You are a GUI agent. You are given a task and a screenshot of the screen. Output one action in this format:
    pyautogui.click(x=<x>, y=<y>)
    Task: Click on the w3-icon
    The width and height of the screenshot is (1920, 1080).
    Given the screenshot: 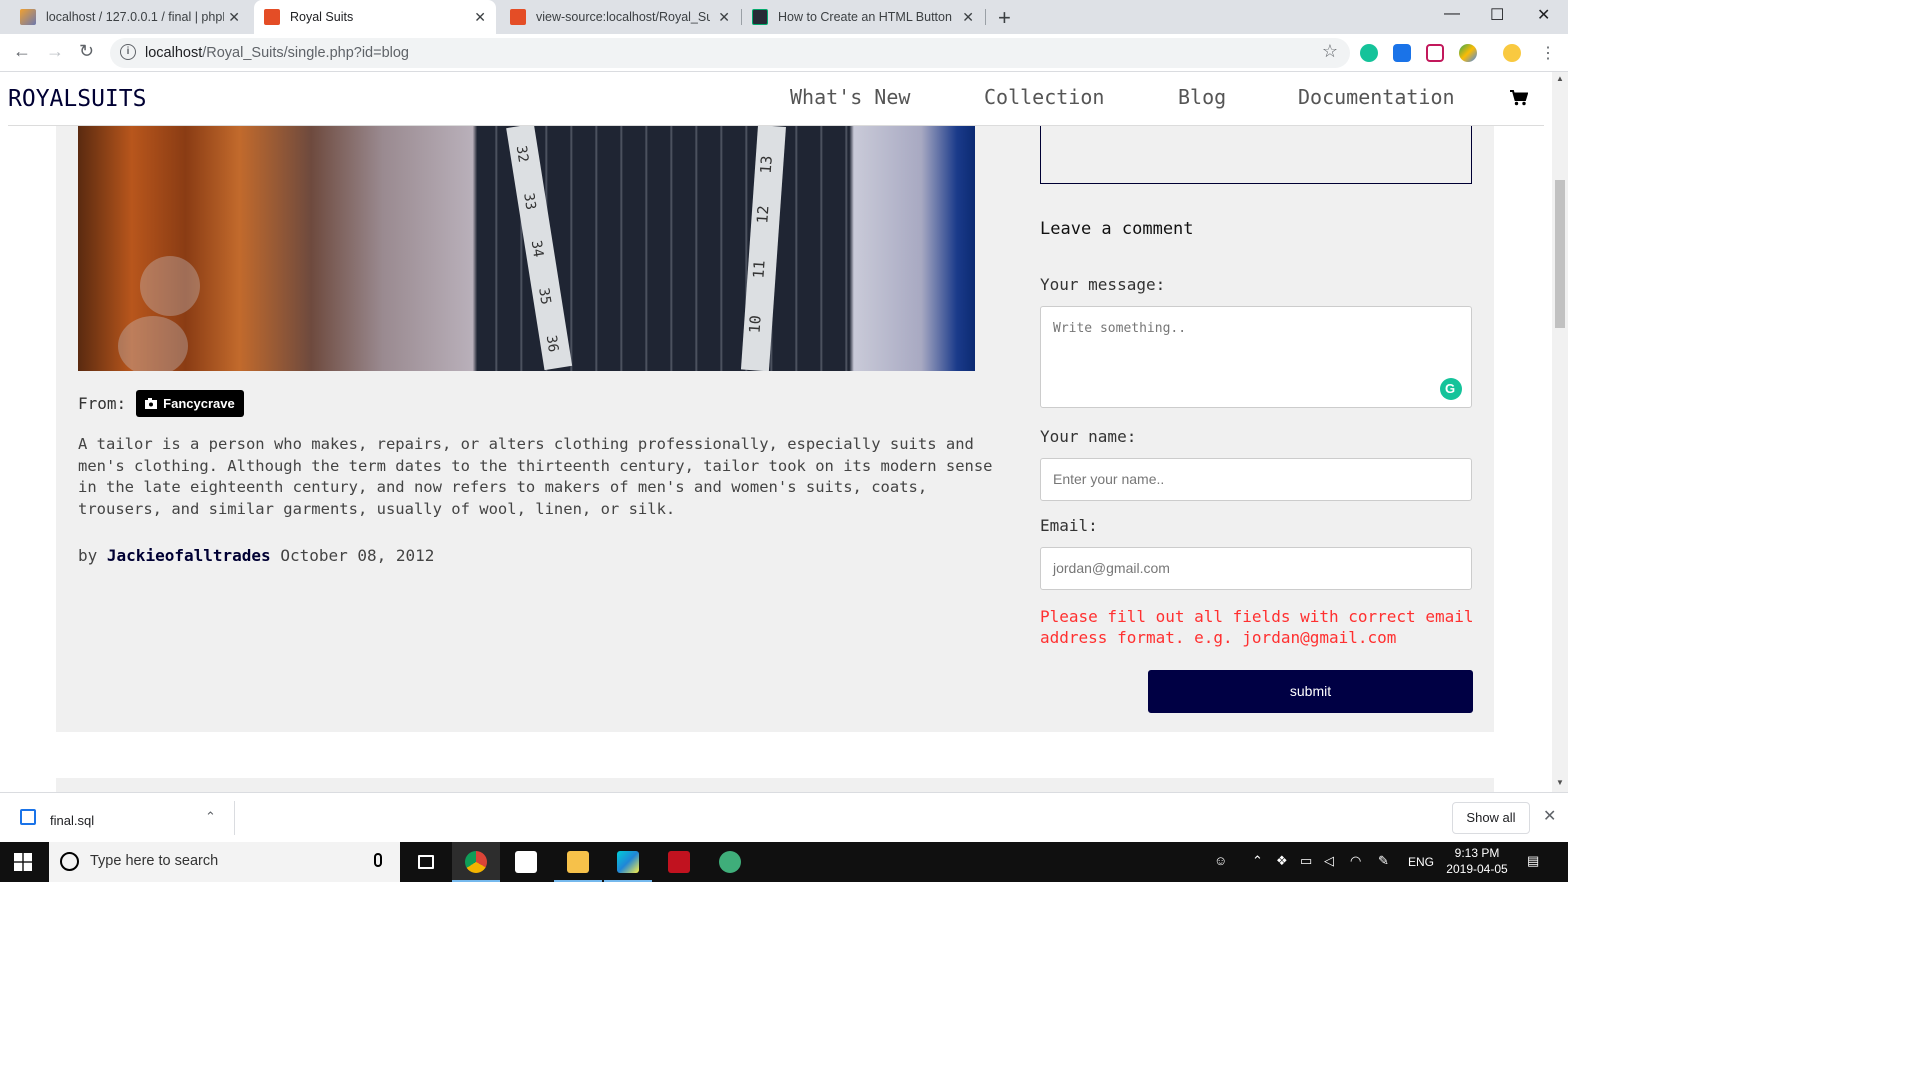 What is the action you would take?
    pyautogui.click(x=760, y=17)
    